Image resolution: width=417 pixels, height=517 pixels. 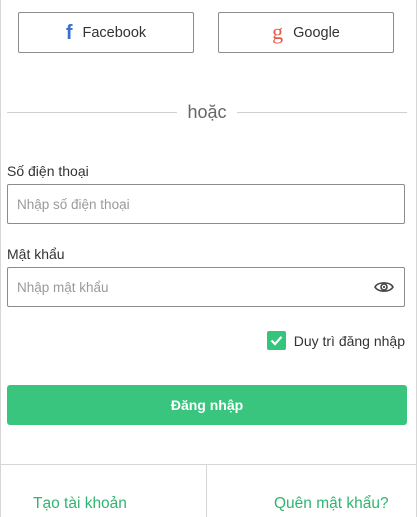 I want to click on remember-me: Duy trì đăng nhập, so click(x=335, y=340).